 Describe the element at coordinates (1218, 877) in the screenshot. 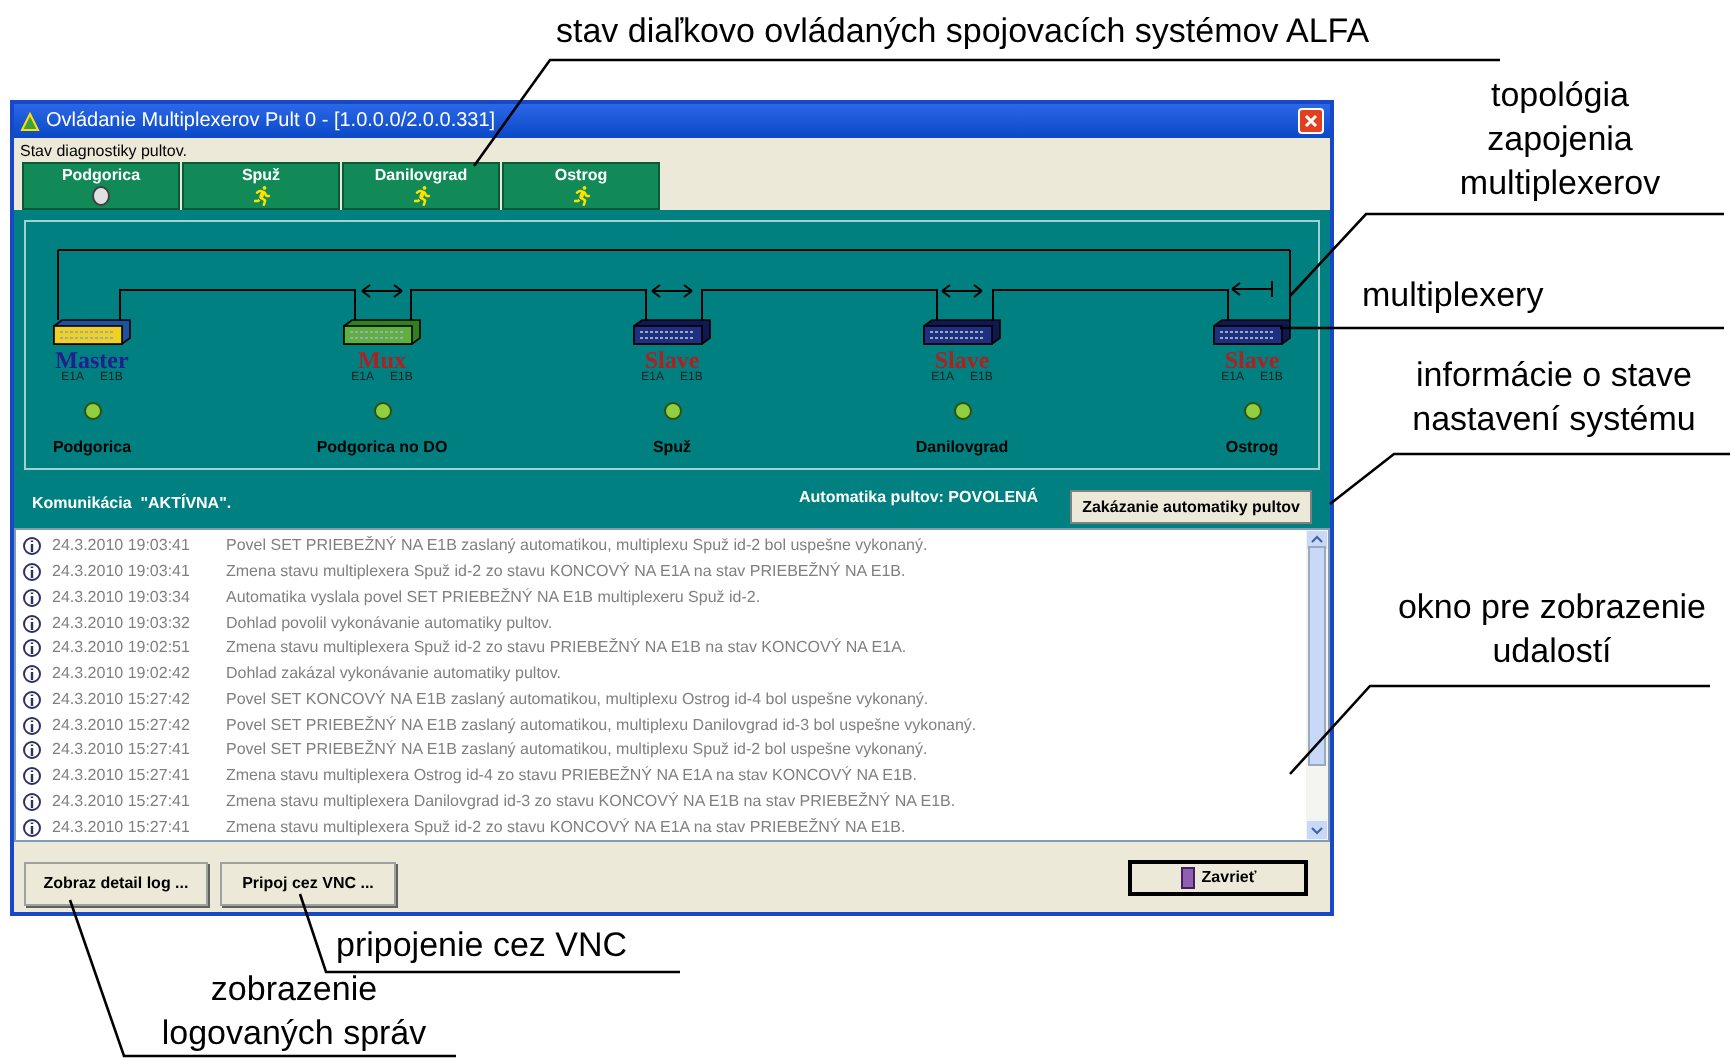

I see `close-window-button: Zavrieť` at that location.